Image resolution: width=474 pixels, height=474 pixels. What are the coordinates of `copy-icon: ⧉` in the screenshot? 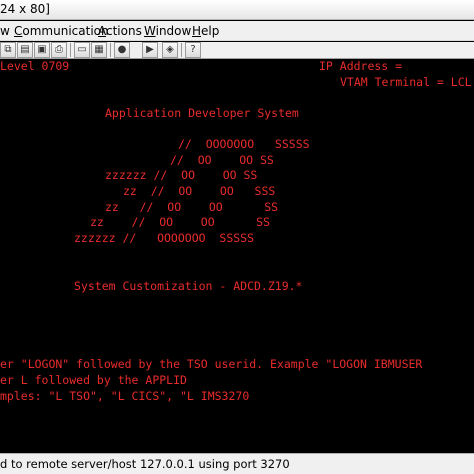 It's located at (8, 50).